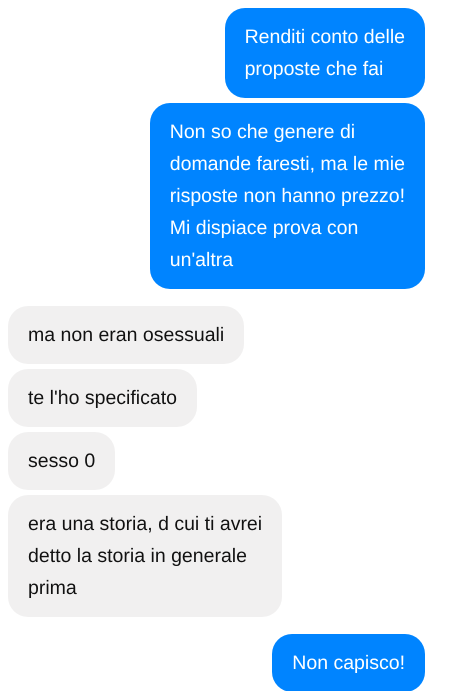 This screenshot has height=691, width=460. What do you see at coordinates (324, 53) in the screenshot?
I see `sent-message-bubble: Renditi conto delle proposte che fai` at bounding box center [324, 53].